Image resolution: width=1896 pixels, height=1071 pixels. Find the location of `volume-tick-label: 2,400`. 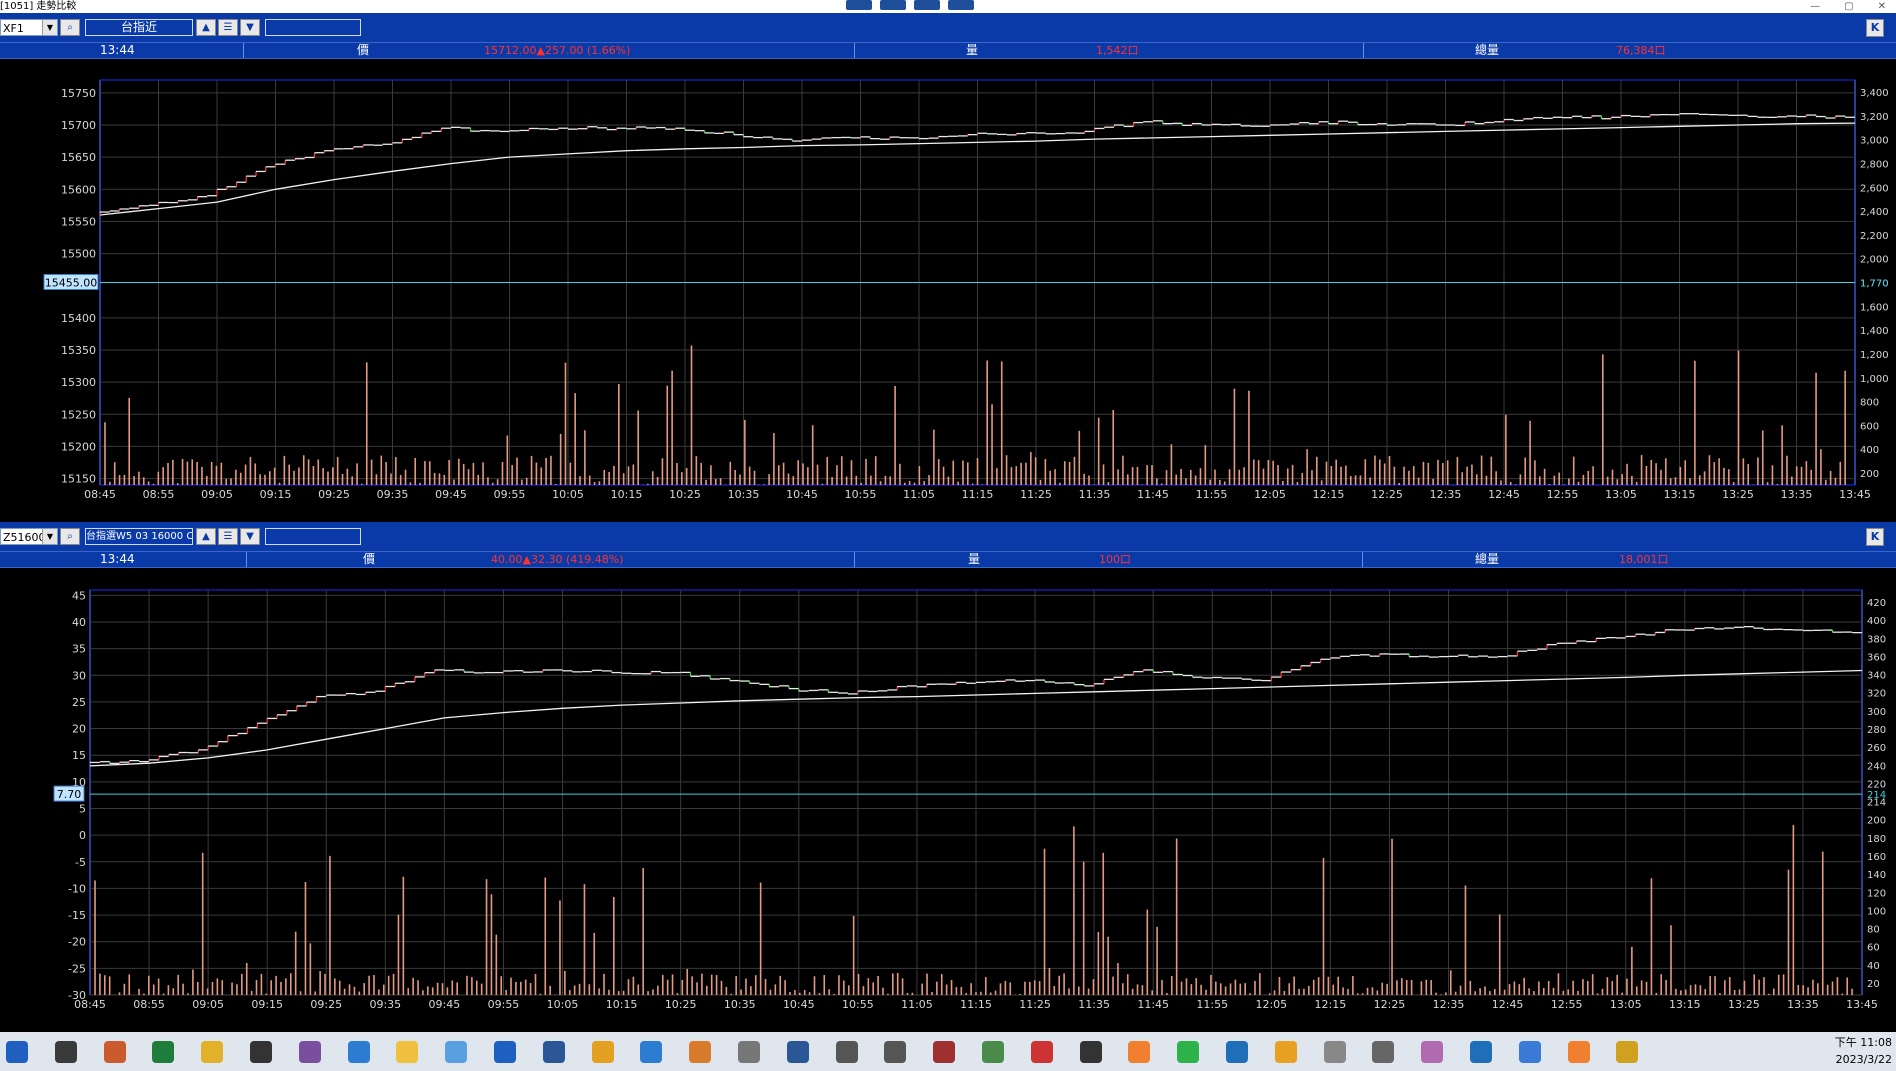

volume-tick-label: 2,400 is located at coordinates (1874, 212).